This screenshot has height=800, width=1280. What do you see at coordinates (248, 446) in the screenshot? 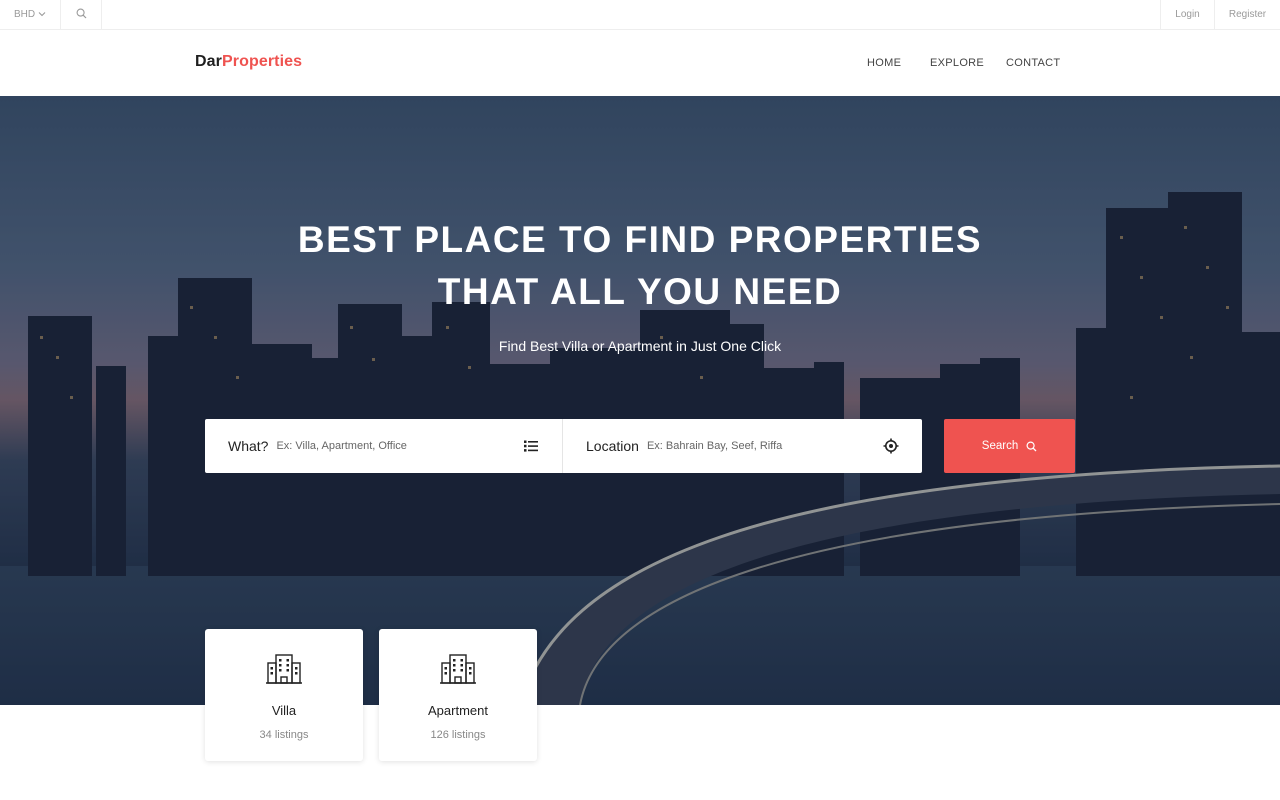
I see `what-label: What?` at bounding box center [248, 446].